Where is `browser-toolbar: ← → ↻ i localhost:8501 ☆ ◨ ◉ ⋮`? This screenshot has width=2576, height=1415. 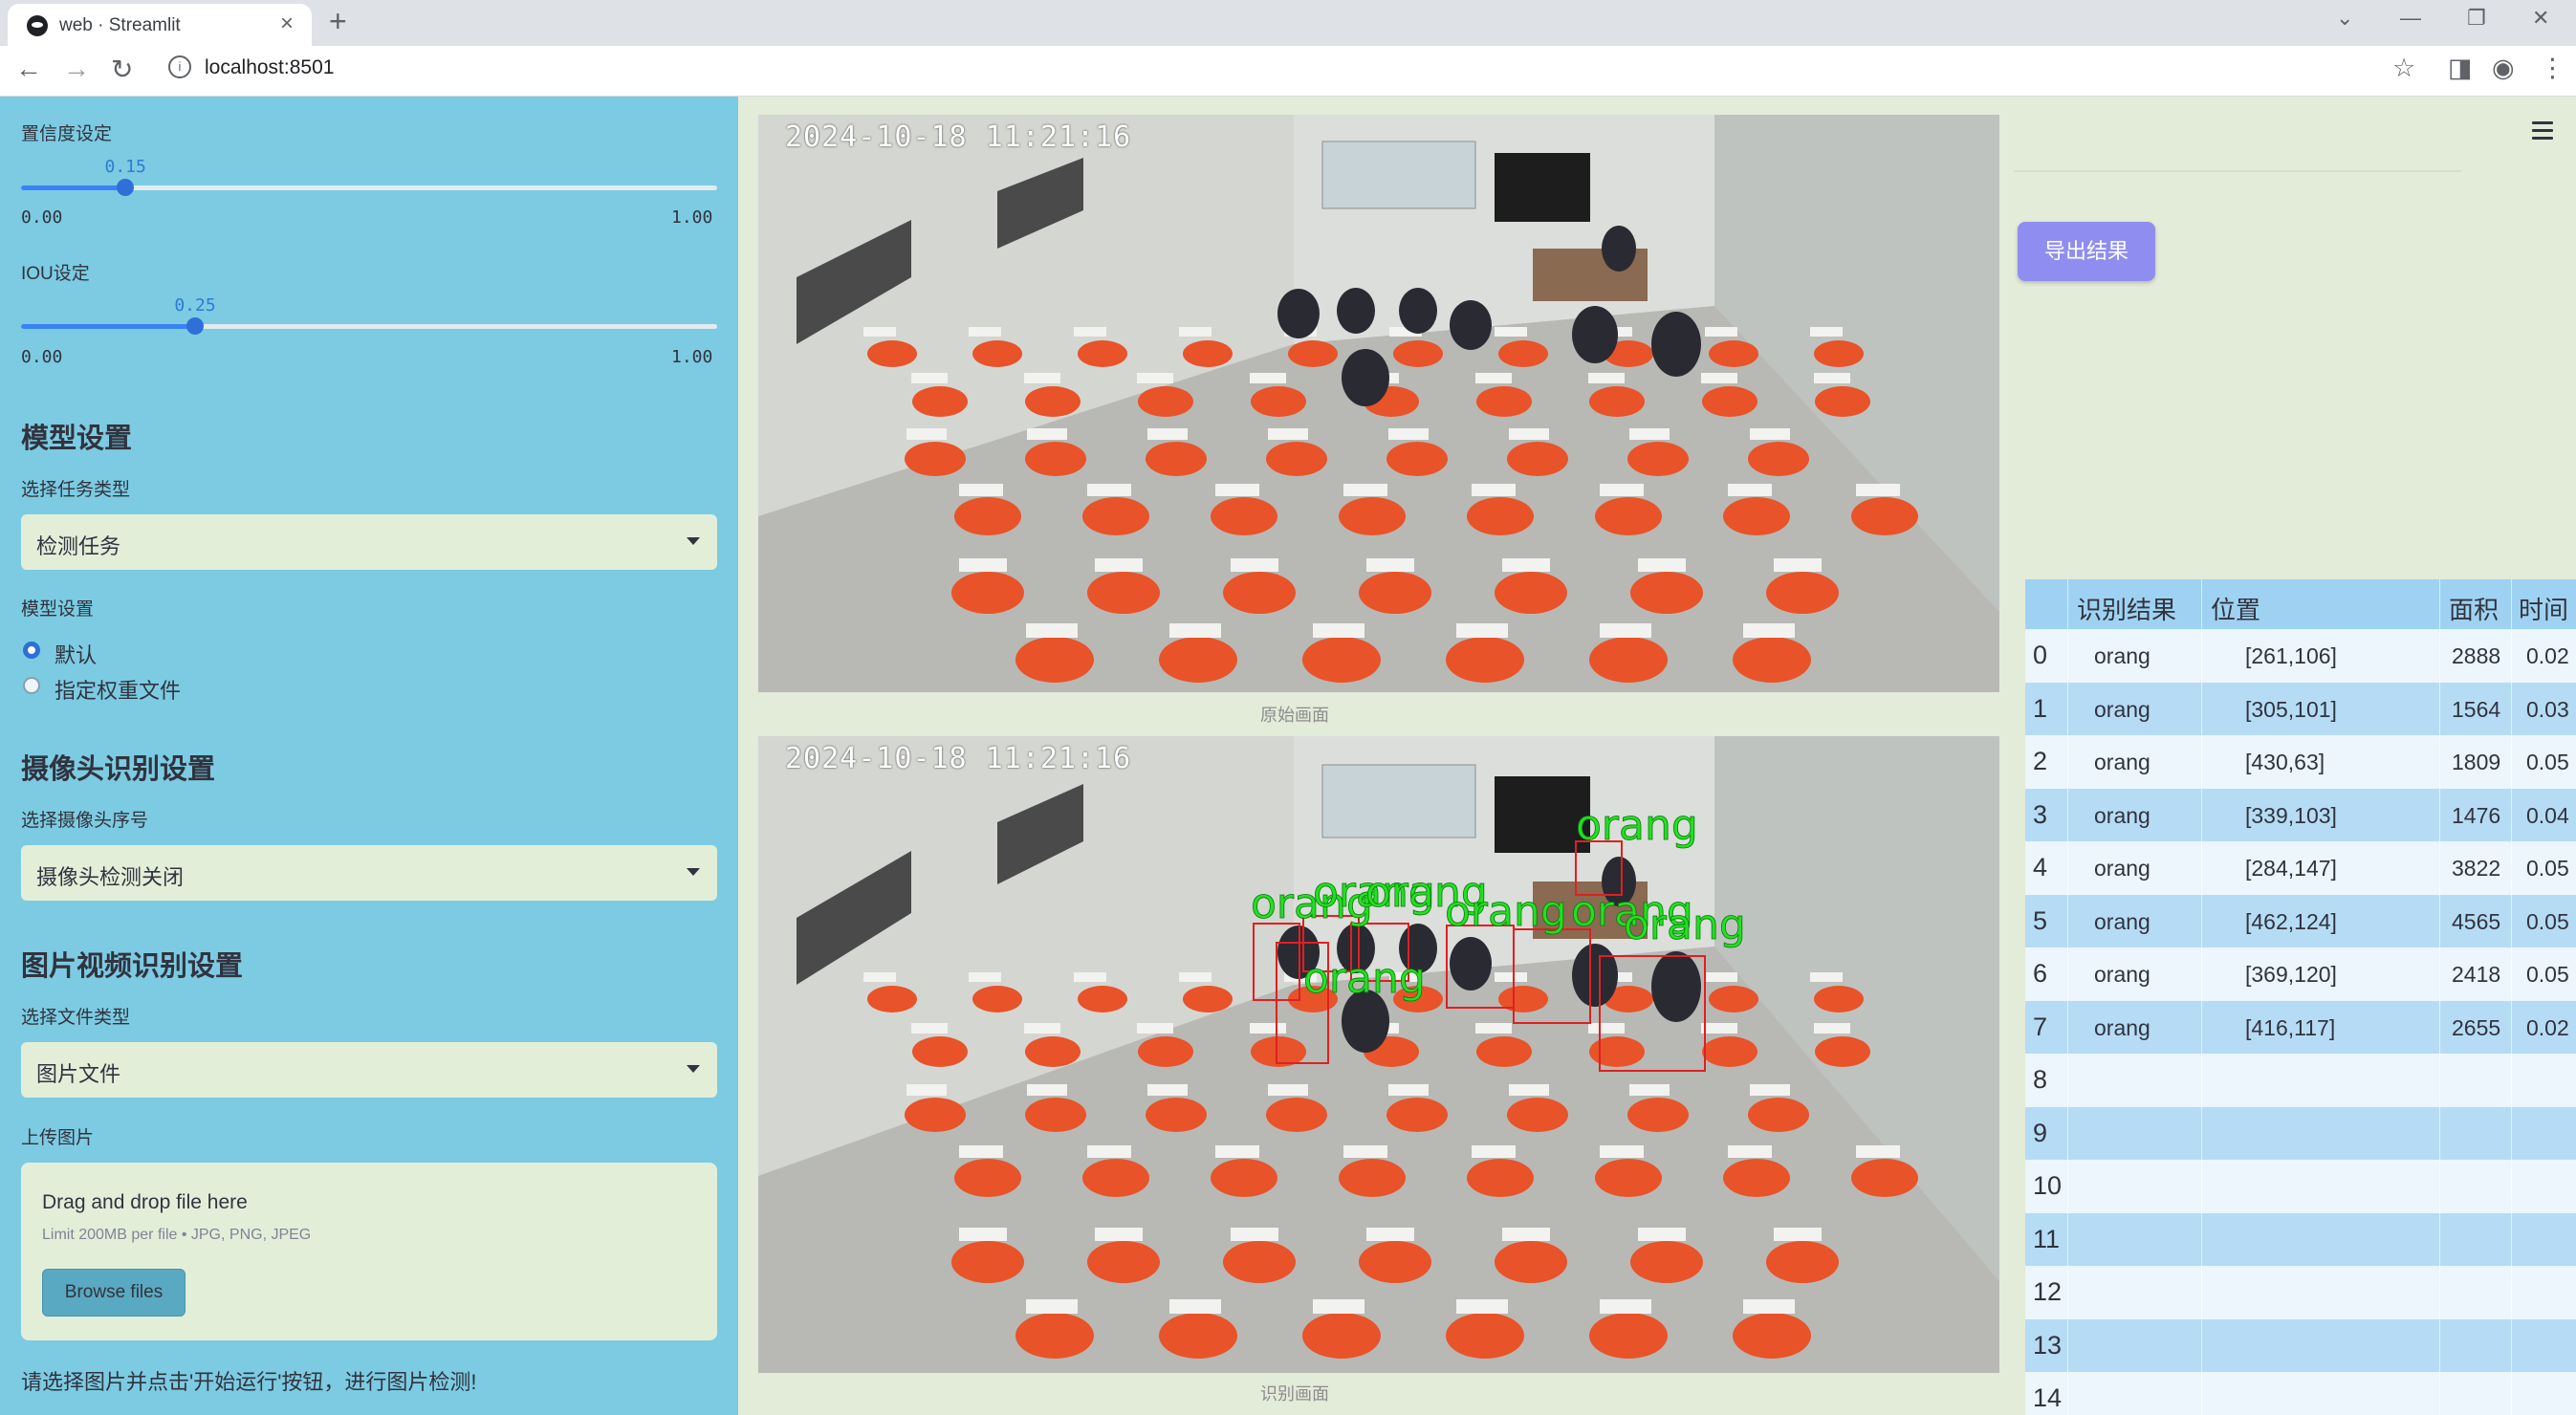
browser-toolbar: ← → ↻ i localhost:8501 ☆ ◨ ◉ ⋮ is located at coordinates (1288, 71).